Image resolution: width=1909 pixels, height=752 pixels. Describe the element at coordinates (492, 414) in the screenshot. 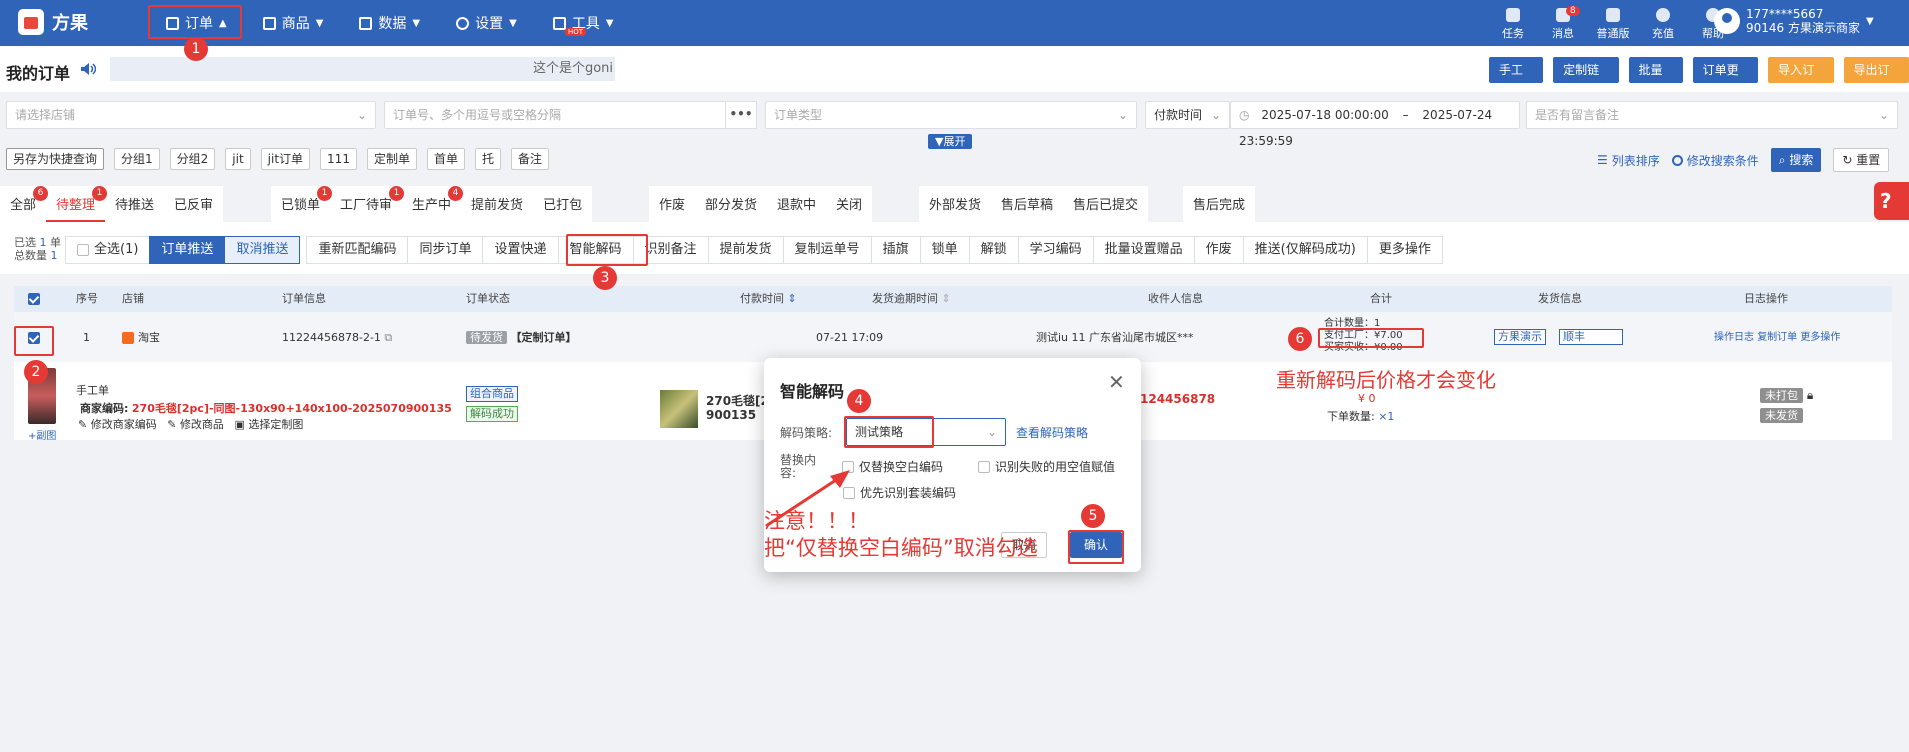

I see `decode-success-tag: 解码成功` at that location.